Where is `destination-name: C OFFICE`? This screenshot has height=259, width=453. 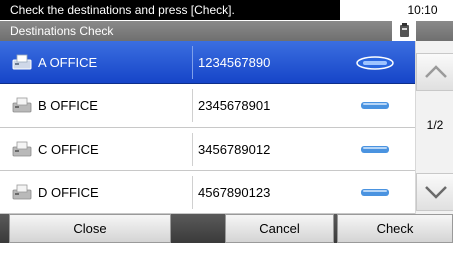
destination-name: C OFFICE is located at coordinates (68, 149).